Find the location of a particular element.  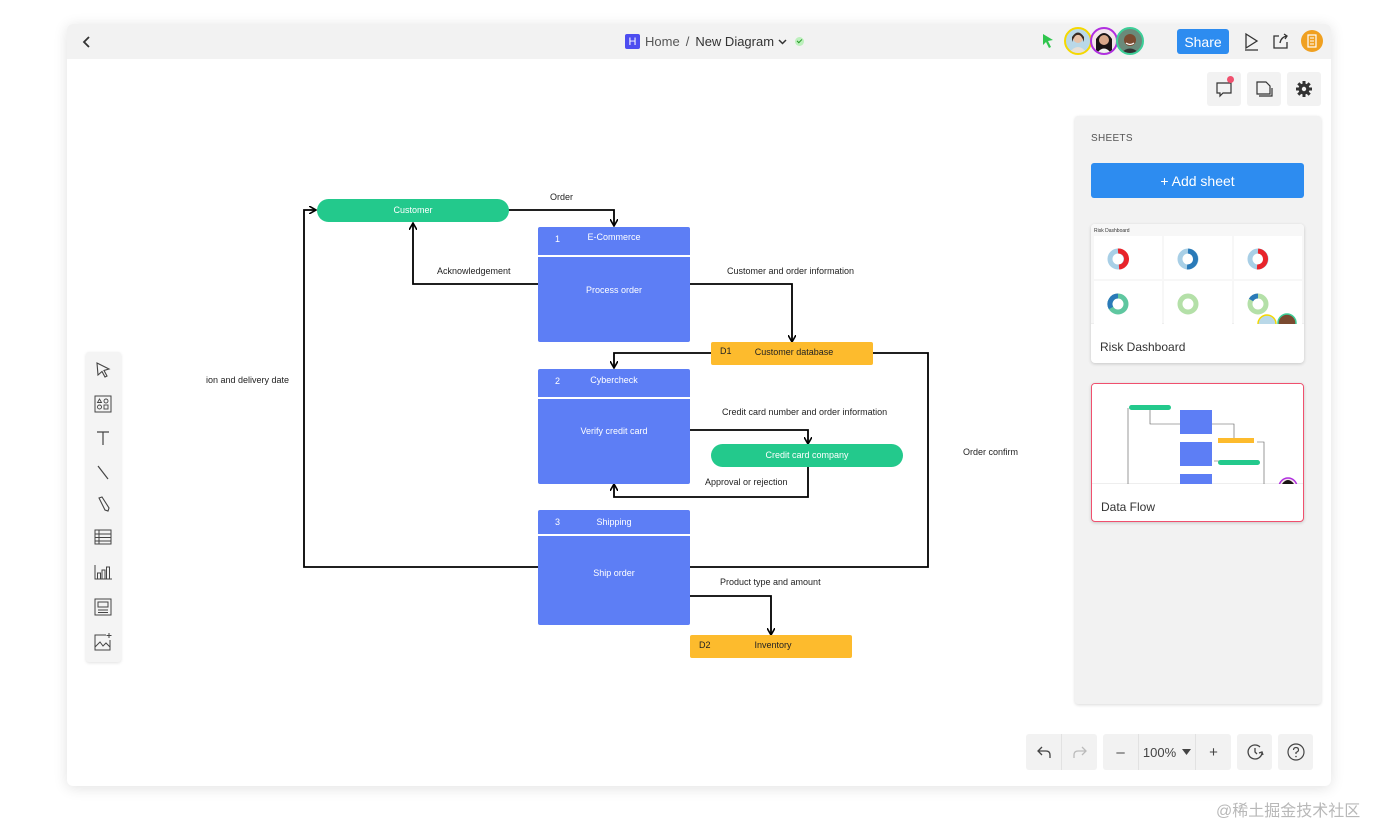

line-tool is located at coordinates (103, 472).